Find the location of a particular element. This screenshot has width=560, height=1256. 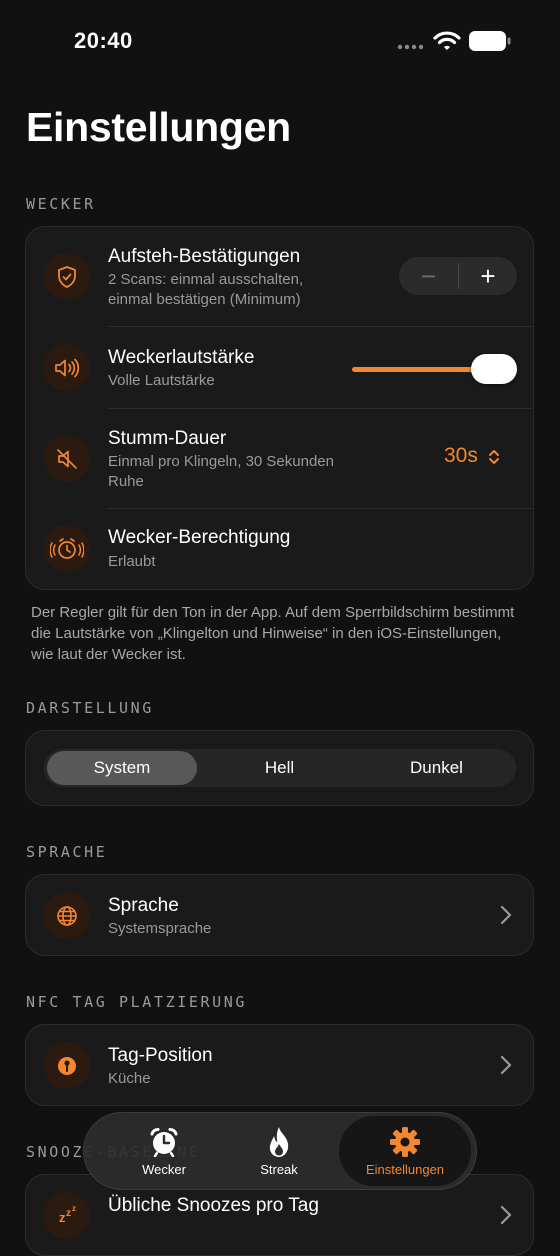

speaker-volume-icon is located at coordinates (66, 367).